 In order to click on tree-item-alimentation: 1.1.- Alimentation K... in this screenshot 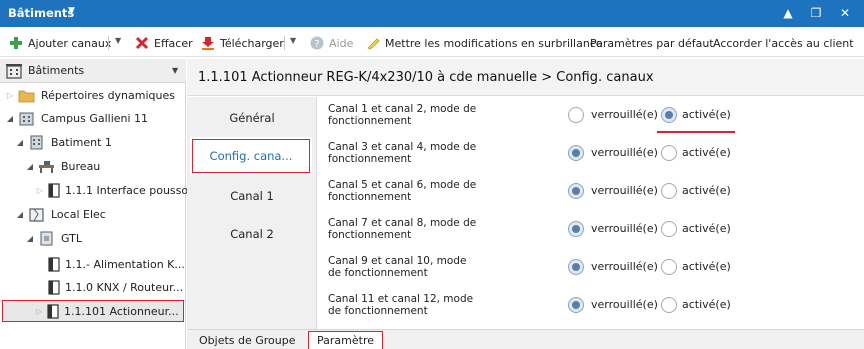, I will do `click(115, 264)`.